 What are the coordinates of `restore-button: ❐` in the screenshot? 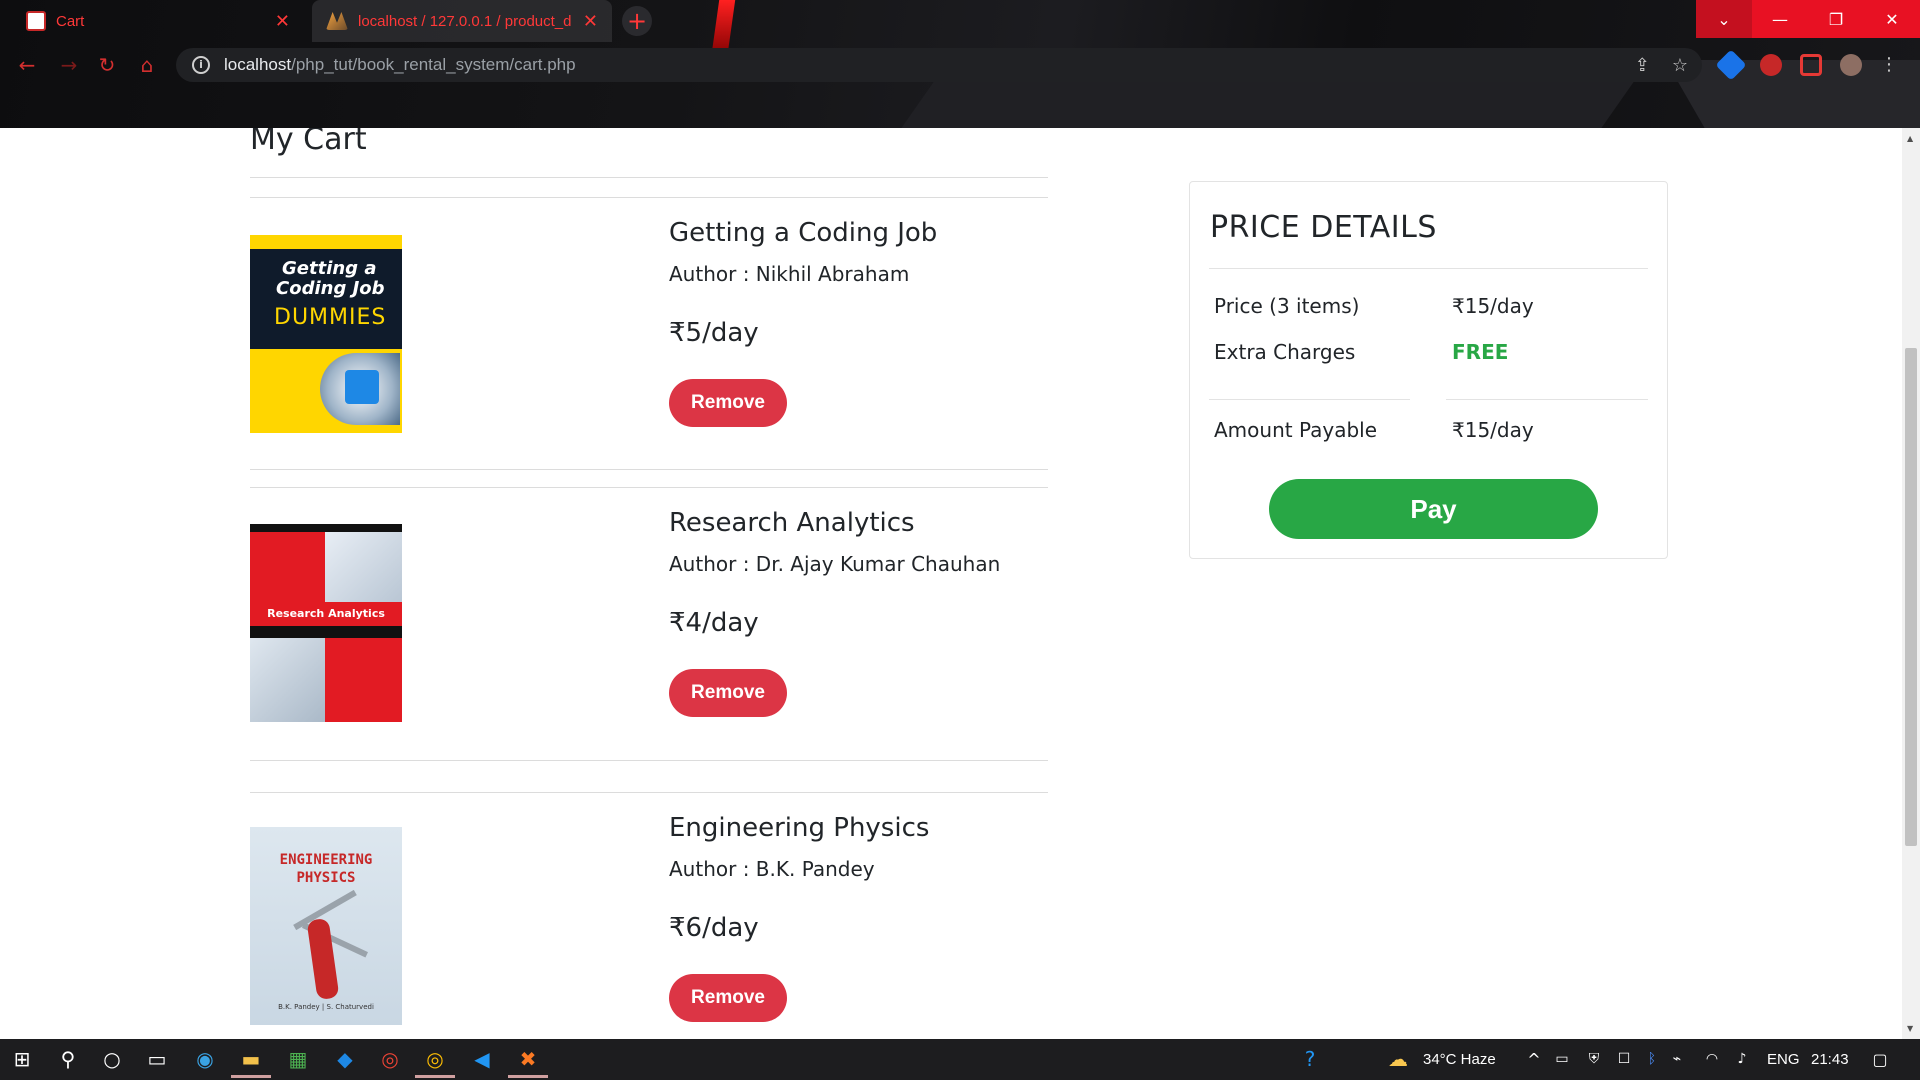 It's located at (1836, 19).